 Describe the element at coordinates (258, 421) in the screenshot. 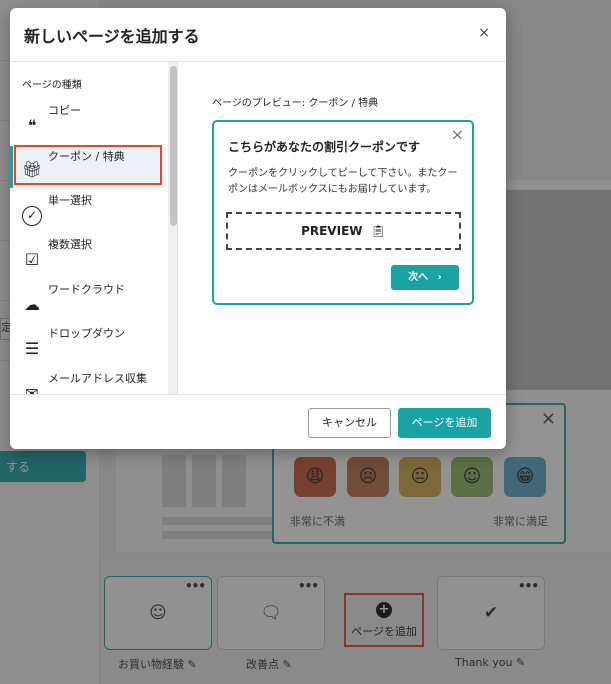

I see `dialog-footer: キャンセル ページを追加` at that location.